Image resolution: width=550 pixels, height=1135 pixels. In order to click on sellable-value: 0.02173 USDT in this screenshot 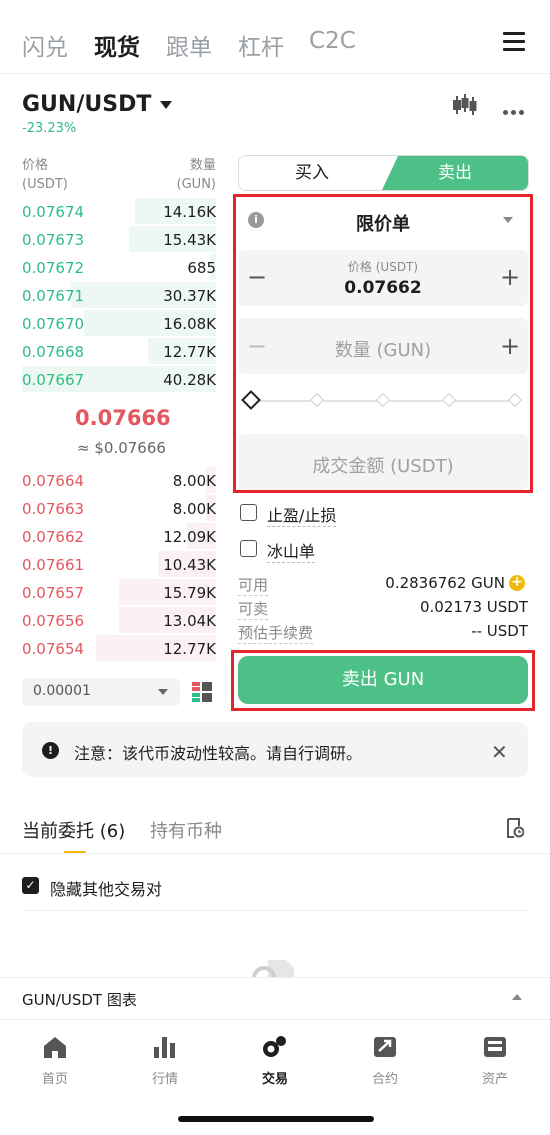, I will do `click(473, 607)`.